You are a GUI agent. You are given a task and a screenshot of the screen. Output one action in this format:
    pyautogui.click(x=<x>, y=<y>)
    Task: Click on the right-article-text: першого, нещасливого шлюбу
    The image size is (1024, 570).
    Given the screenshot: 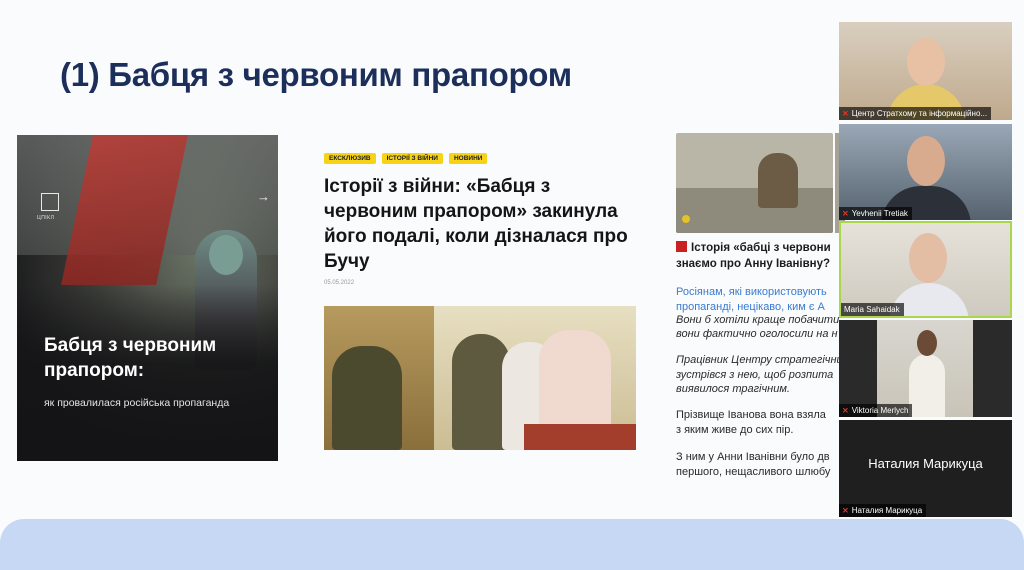 What is the action you would take?
    pyautogui.click(x=753, y=472)
    